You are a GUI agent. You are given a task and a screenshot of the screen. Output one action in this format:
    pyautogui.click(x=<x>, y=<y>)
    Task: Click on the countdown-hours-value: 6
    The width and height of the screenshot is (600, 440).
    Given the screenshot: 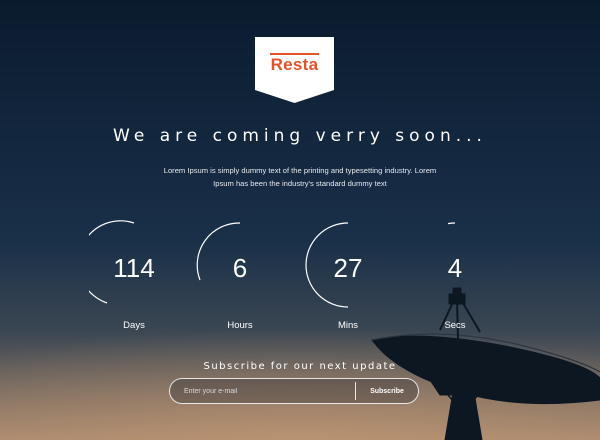 What is the action you would take?
    pyautogui.click(x=240, y=268)
    